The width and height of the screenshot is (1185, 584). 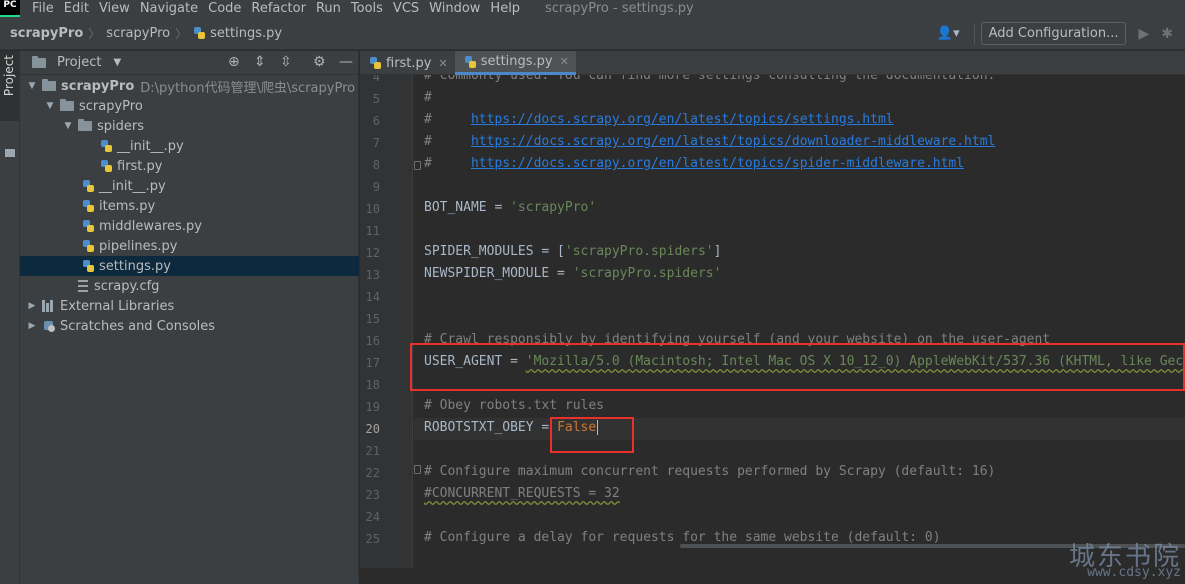 I want to click on code-line-12: SPIDER_MODULES = ['scrapyPro.spiders'], so click(x=572, y=252).